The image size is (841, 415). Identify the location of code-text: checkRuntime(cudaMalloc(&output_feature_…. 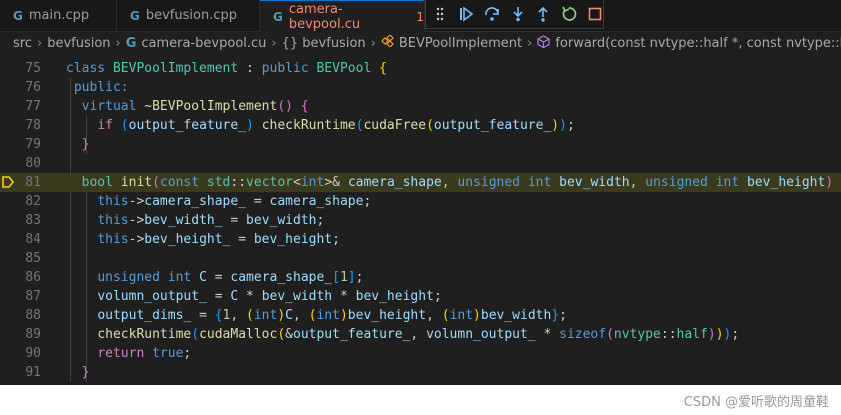
(418, 334).